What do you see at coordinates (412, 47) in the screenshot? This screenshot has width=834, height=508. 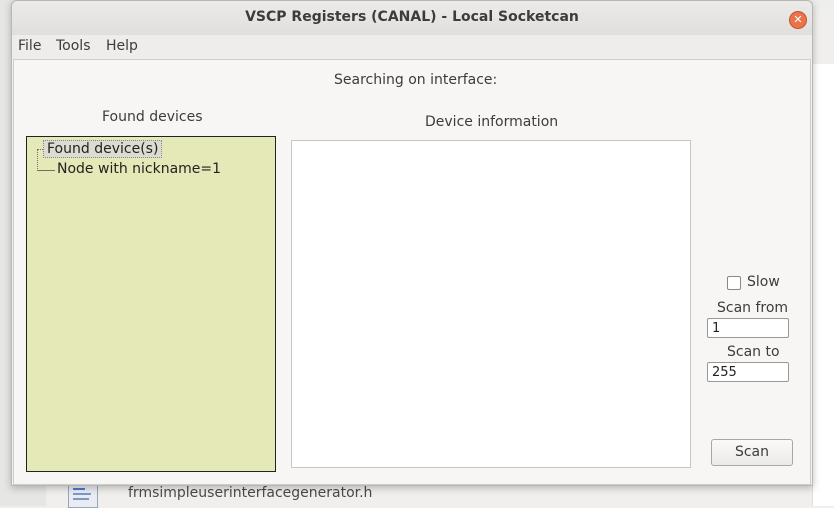 I see `menu-bar: File Tools Help` at bounding box center [412, 47].